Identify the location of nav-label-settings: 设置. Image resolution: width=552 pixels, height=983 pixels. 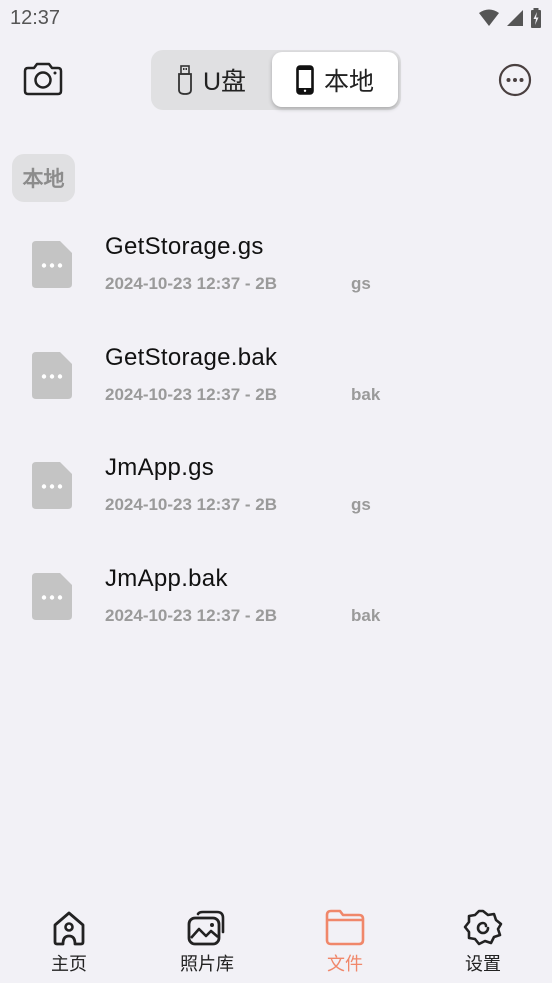
(483, 964).